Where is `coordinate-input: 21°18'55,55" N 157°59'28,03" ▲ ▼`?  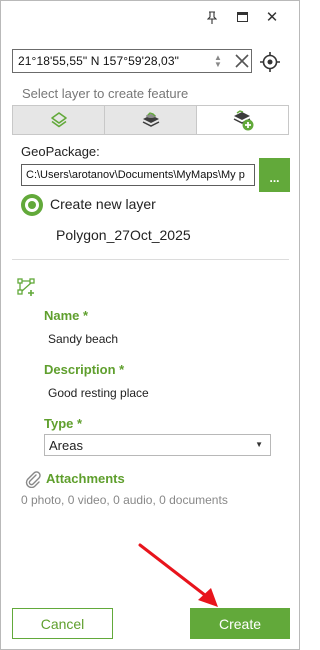
coordinate-input: 21°18'55,55" N 157°59'28,03" ▲ ▼ is located at coordinates (132, 61).